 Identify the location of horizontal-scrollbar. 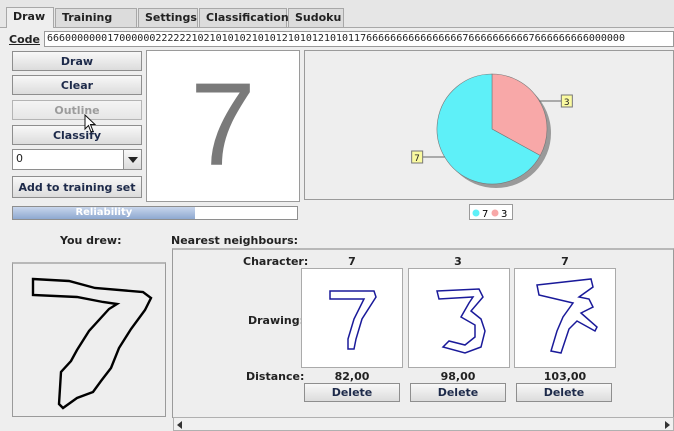
(423, 424).